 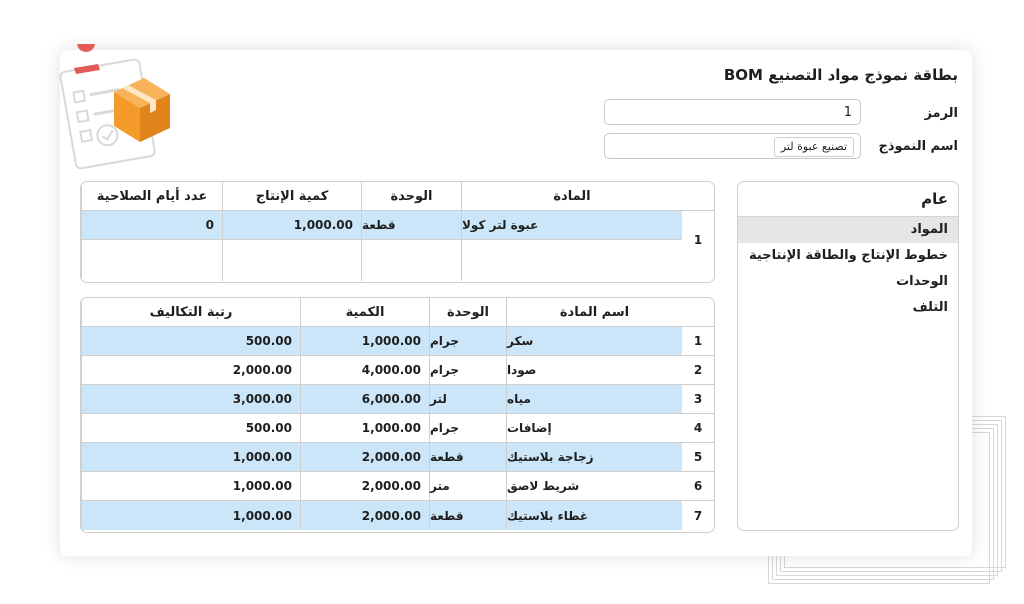 I want to click on table-row: 0 1,000.00 قطعة عبوة لتر كولا 1, so click(x=397, y=240).